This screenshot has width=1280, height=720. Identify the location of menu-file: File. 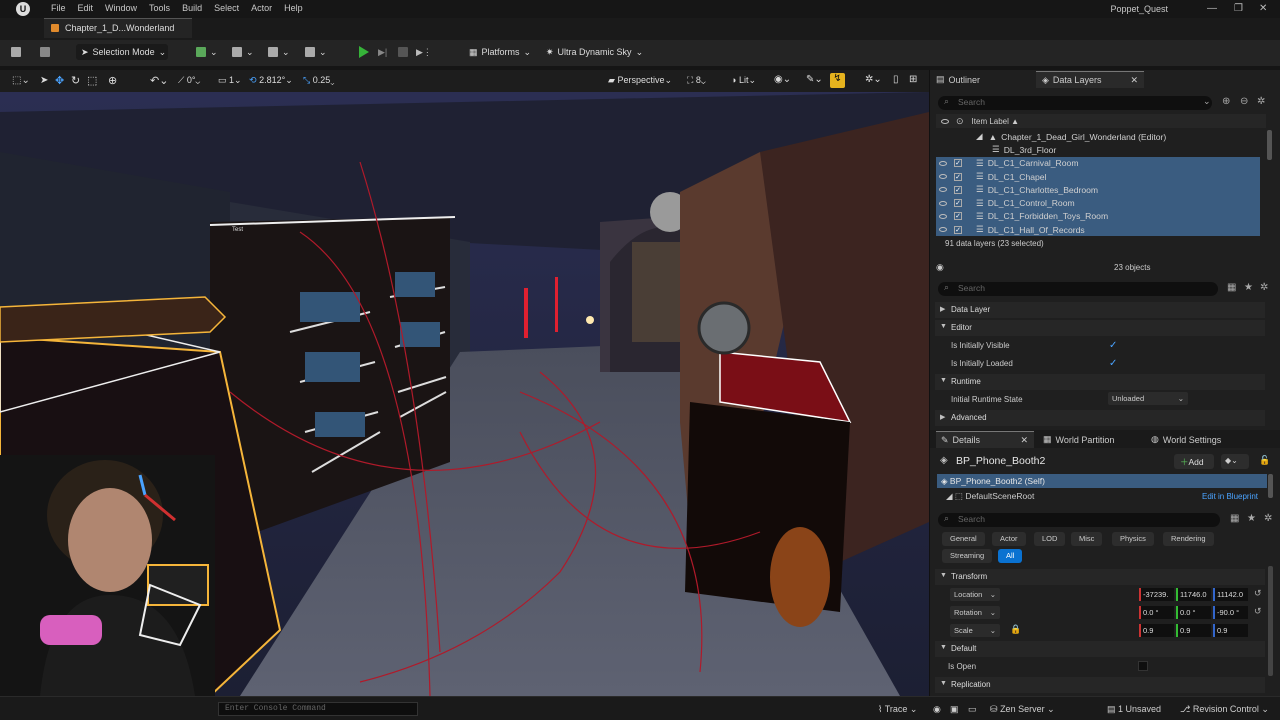
(58, 8).